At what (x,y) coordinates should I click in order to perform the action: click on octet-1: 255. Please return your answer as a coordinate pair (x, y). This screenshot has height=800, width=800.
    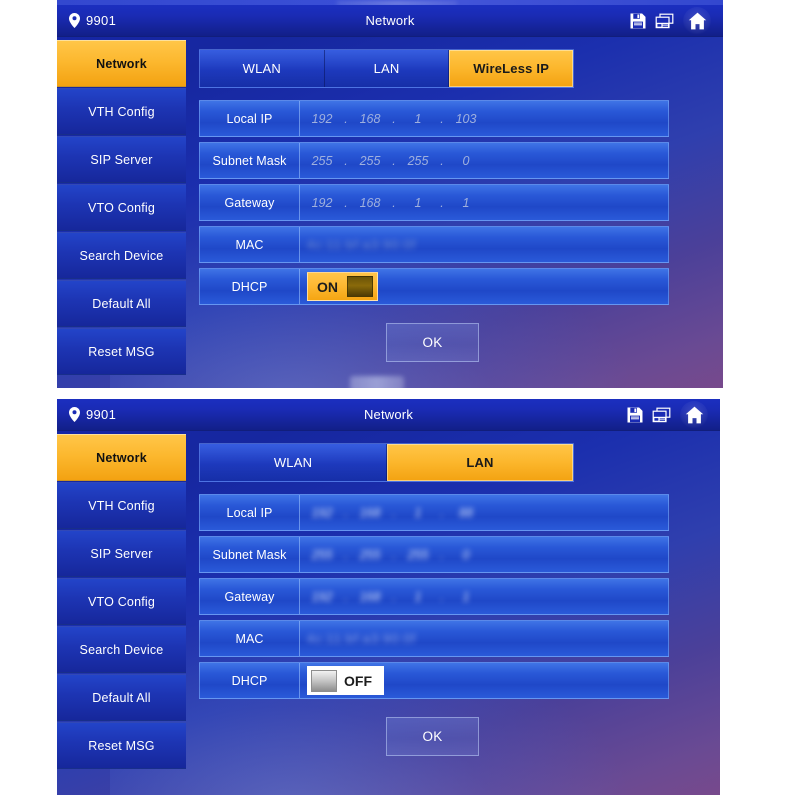
    Looking at the image, I should click on (322, 160).